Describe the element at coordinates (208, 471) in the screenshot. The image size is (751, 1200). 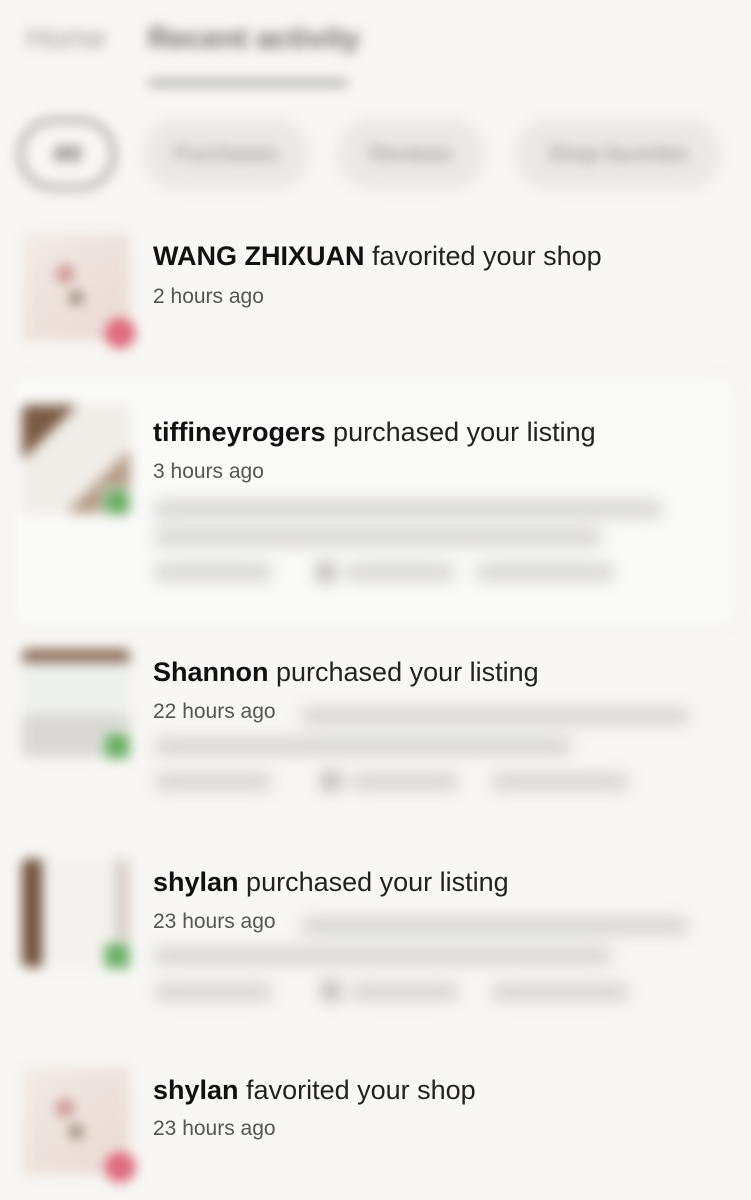
I see `activity-time: 3 hours ago` at that location.